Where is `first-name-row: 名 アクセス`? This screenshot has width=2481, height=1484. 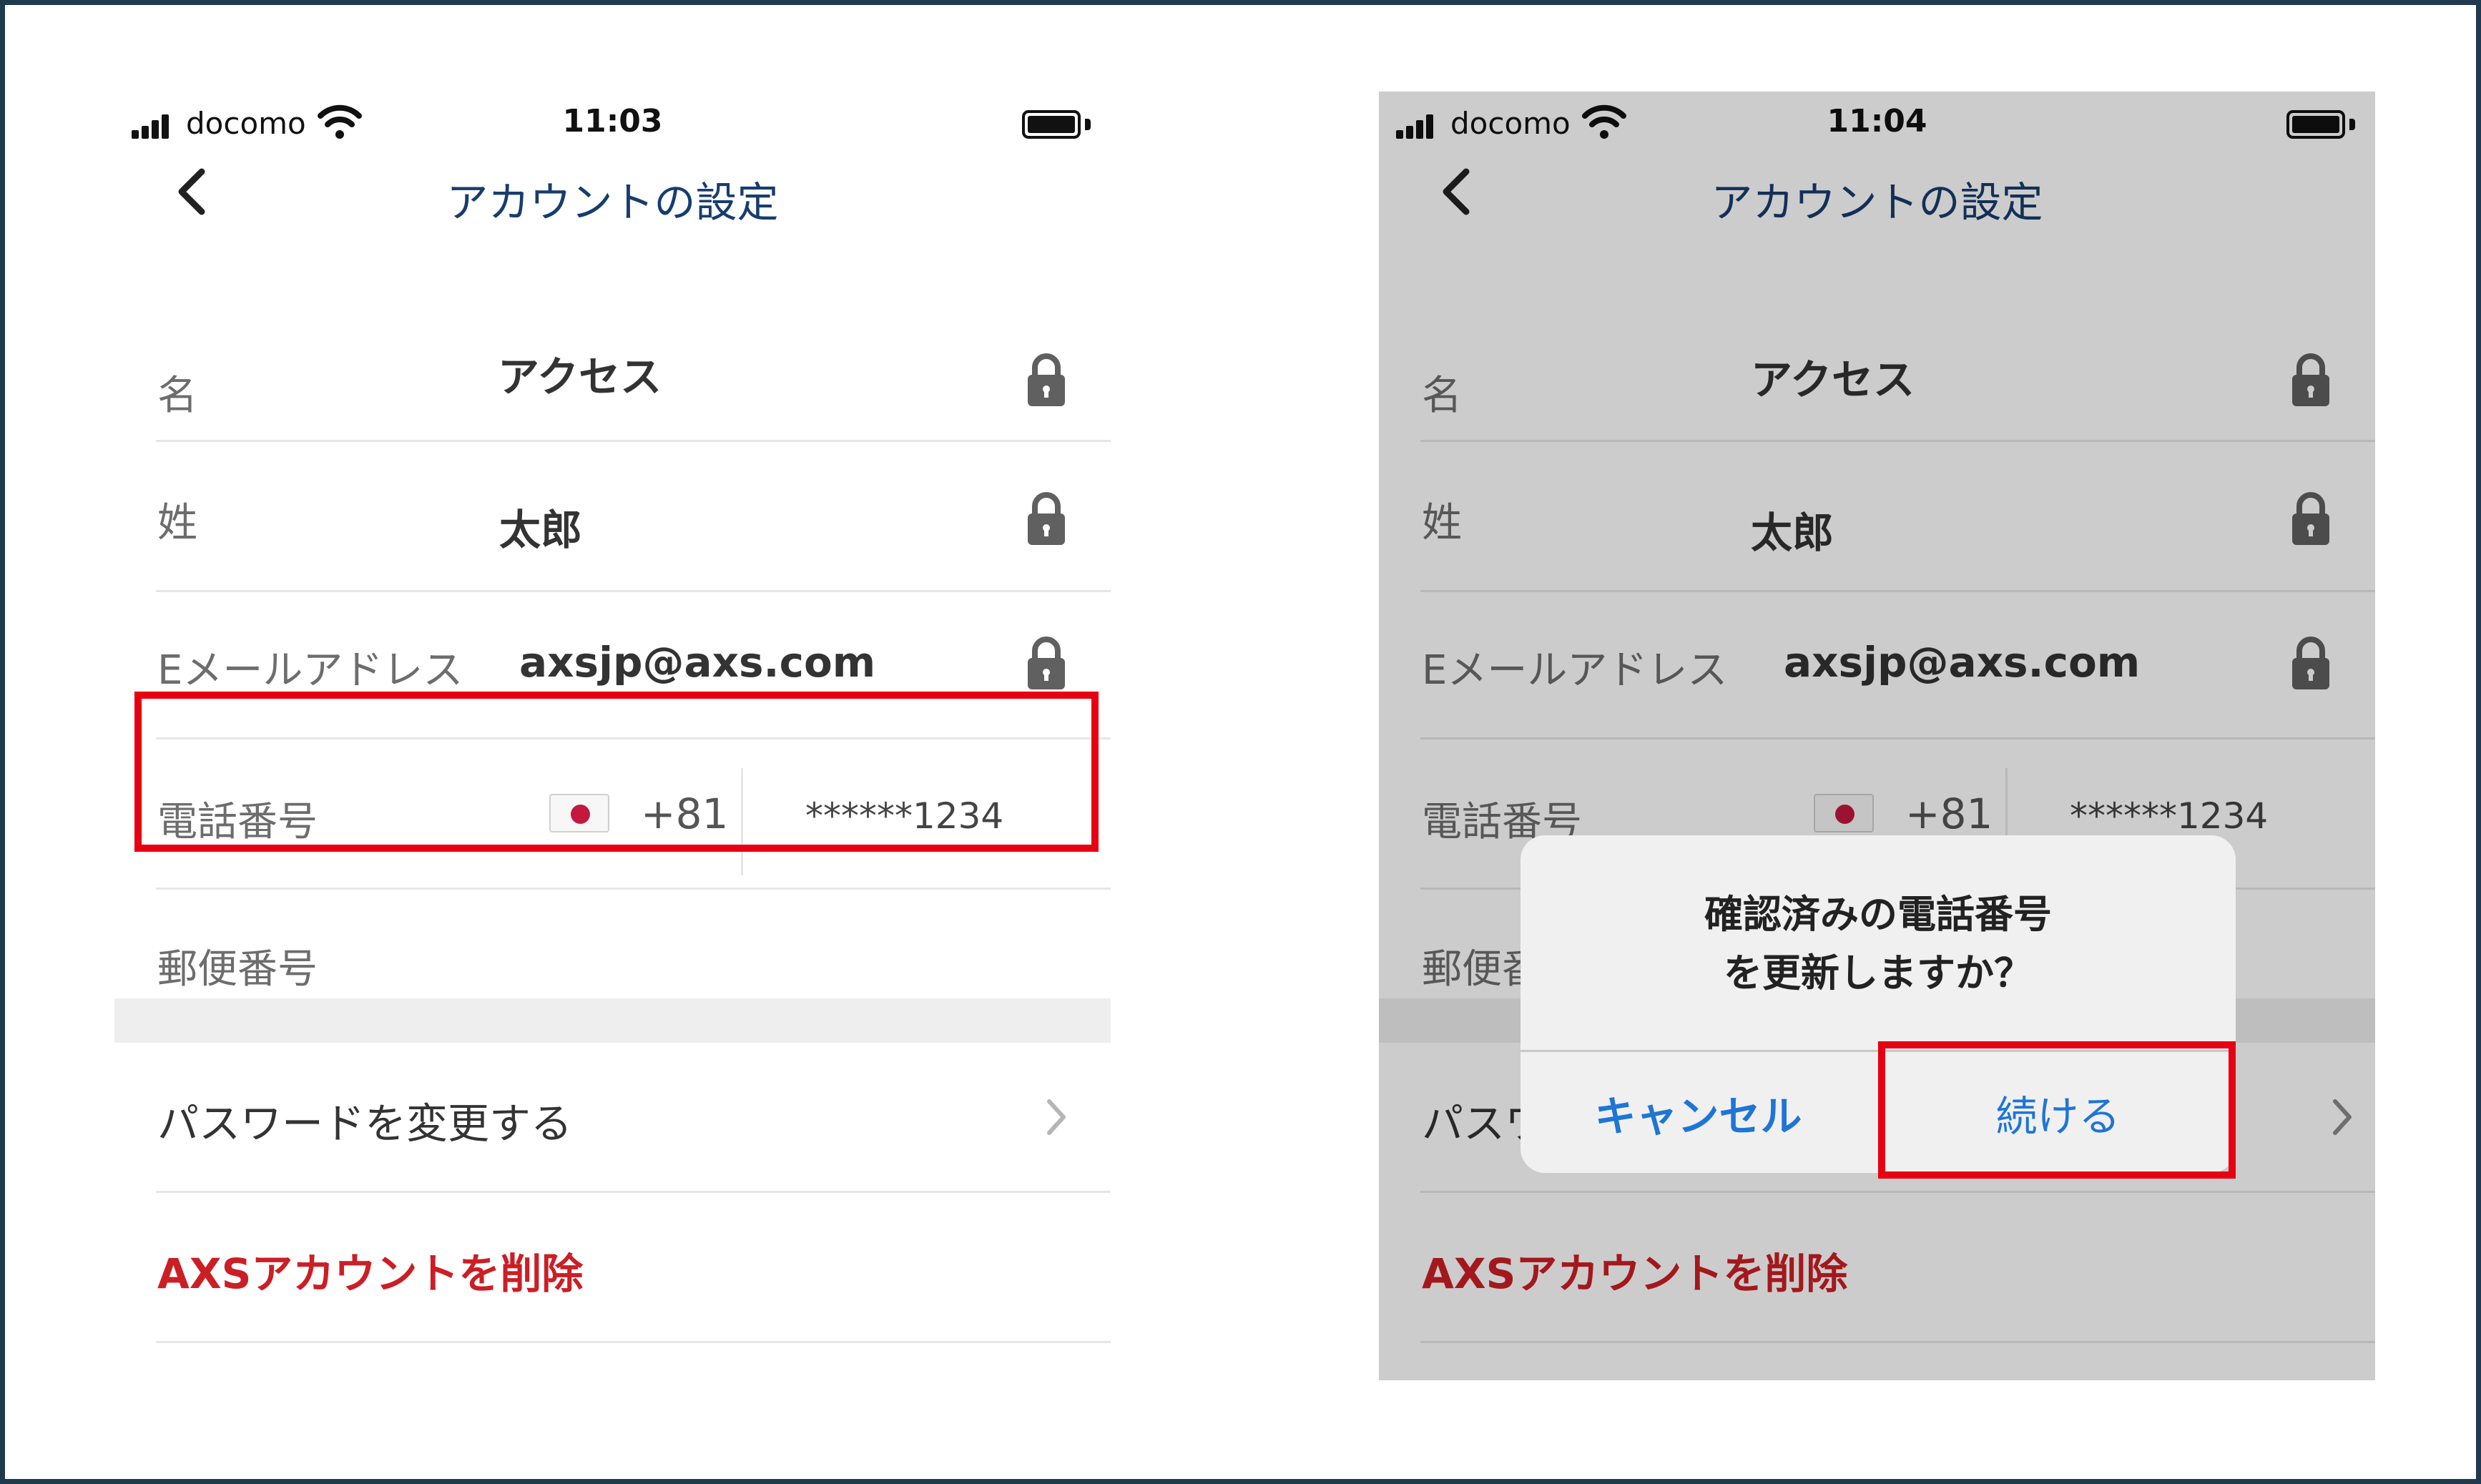
first-name-row: 名 アクセス is located at coordinates (633, 367).